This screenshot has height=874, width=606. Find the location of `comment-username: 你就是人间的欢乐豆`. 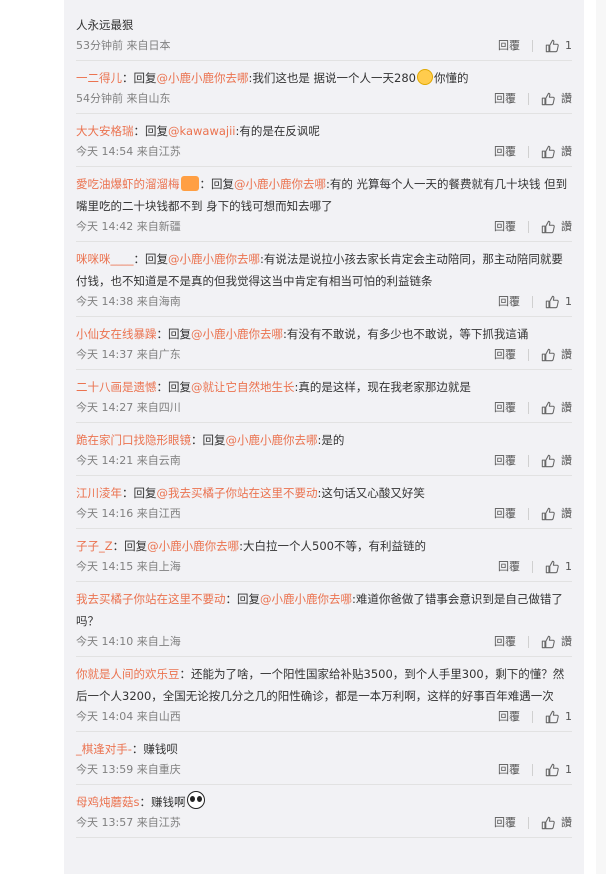

comment-username: 你就是人间的欢乐豆 is located at coordinates (128, 674).